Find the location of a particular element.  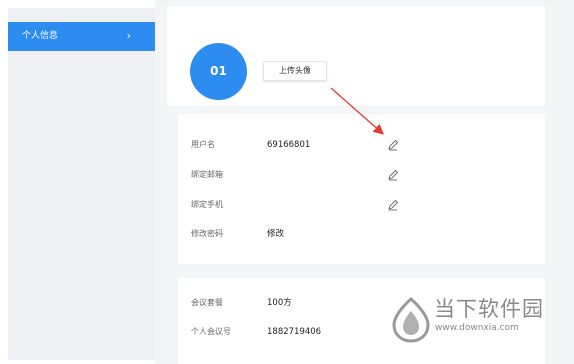

meeting-number-label: 个人会议号 is located at coordinates (211, 331).